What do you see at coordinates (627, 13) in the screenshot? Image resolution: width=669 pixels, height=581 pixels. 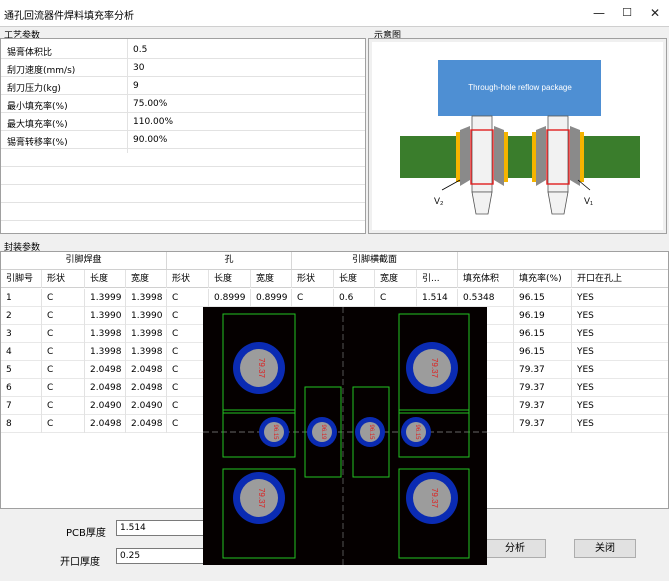 I see `maximize-button: ☐` at bounding box center [627, 13].